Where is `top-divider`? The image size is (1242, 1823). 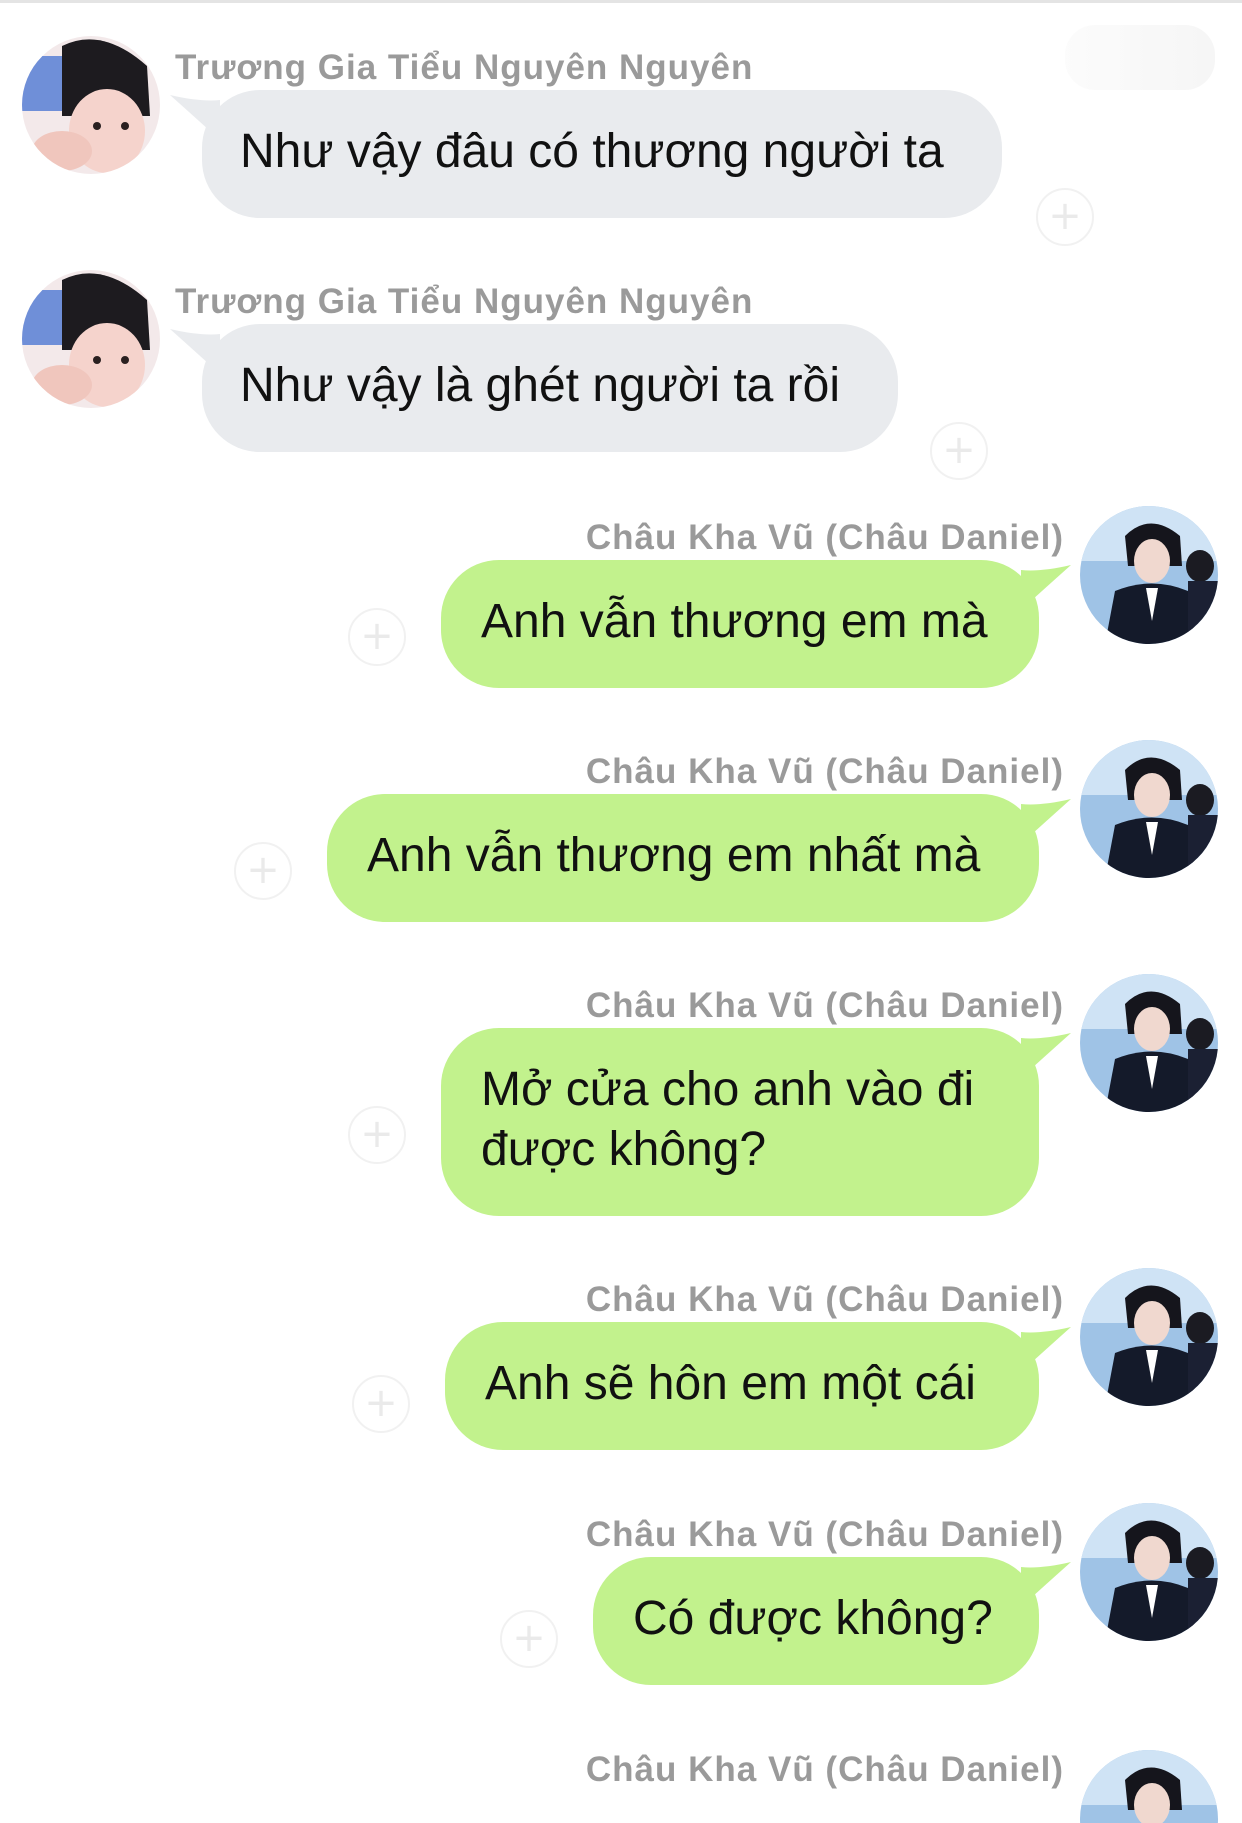 top-divider is located at coordinates (621, 1).